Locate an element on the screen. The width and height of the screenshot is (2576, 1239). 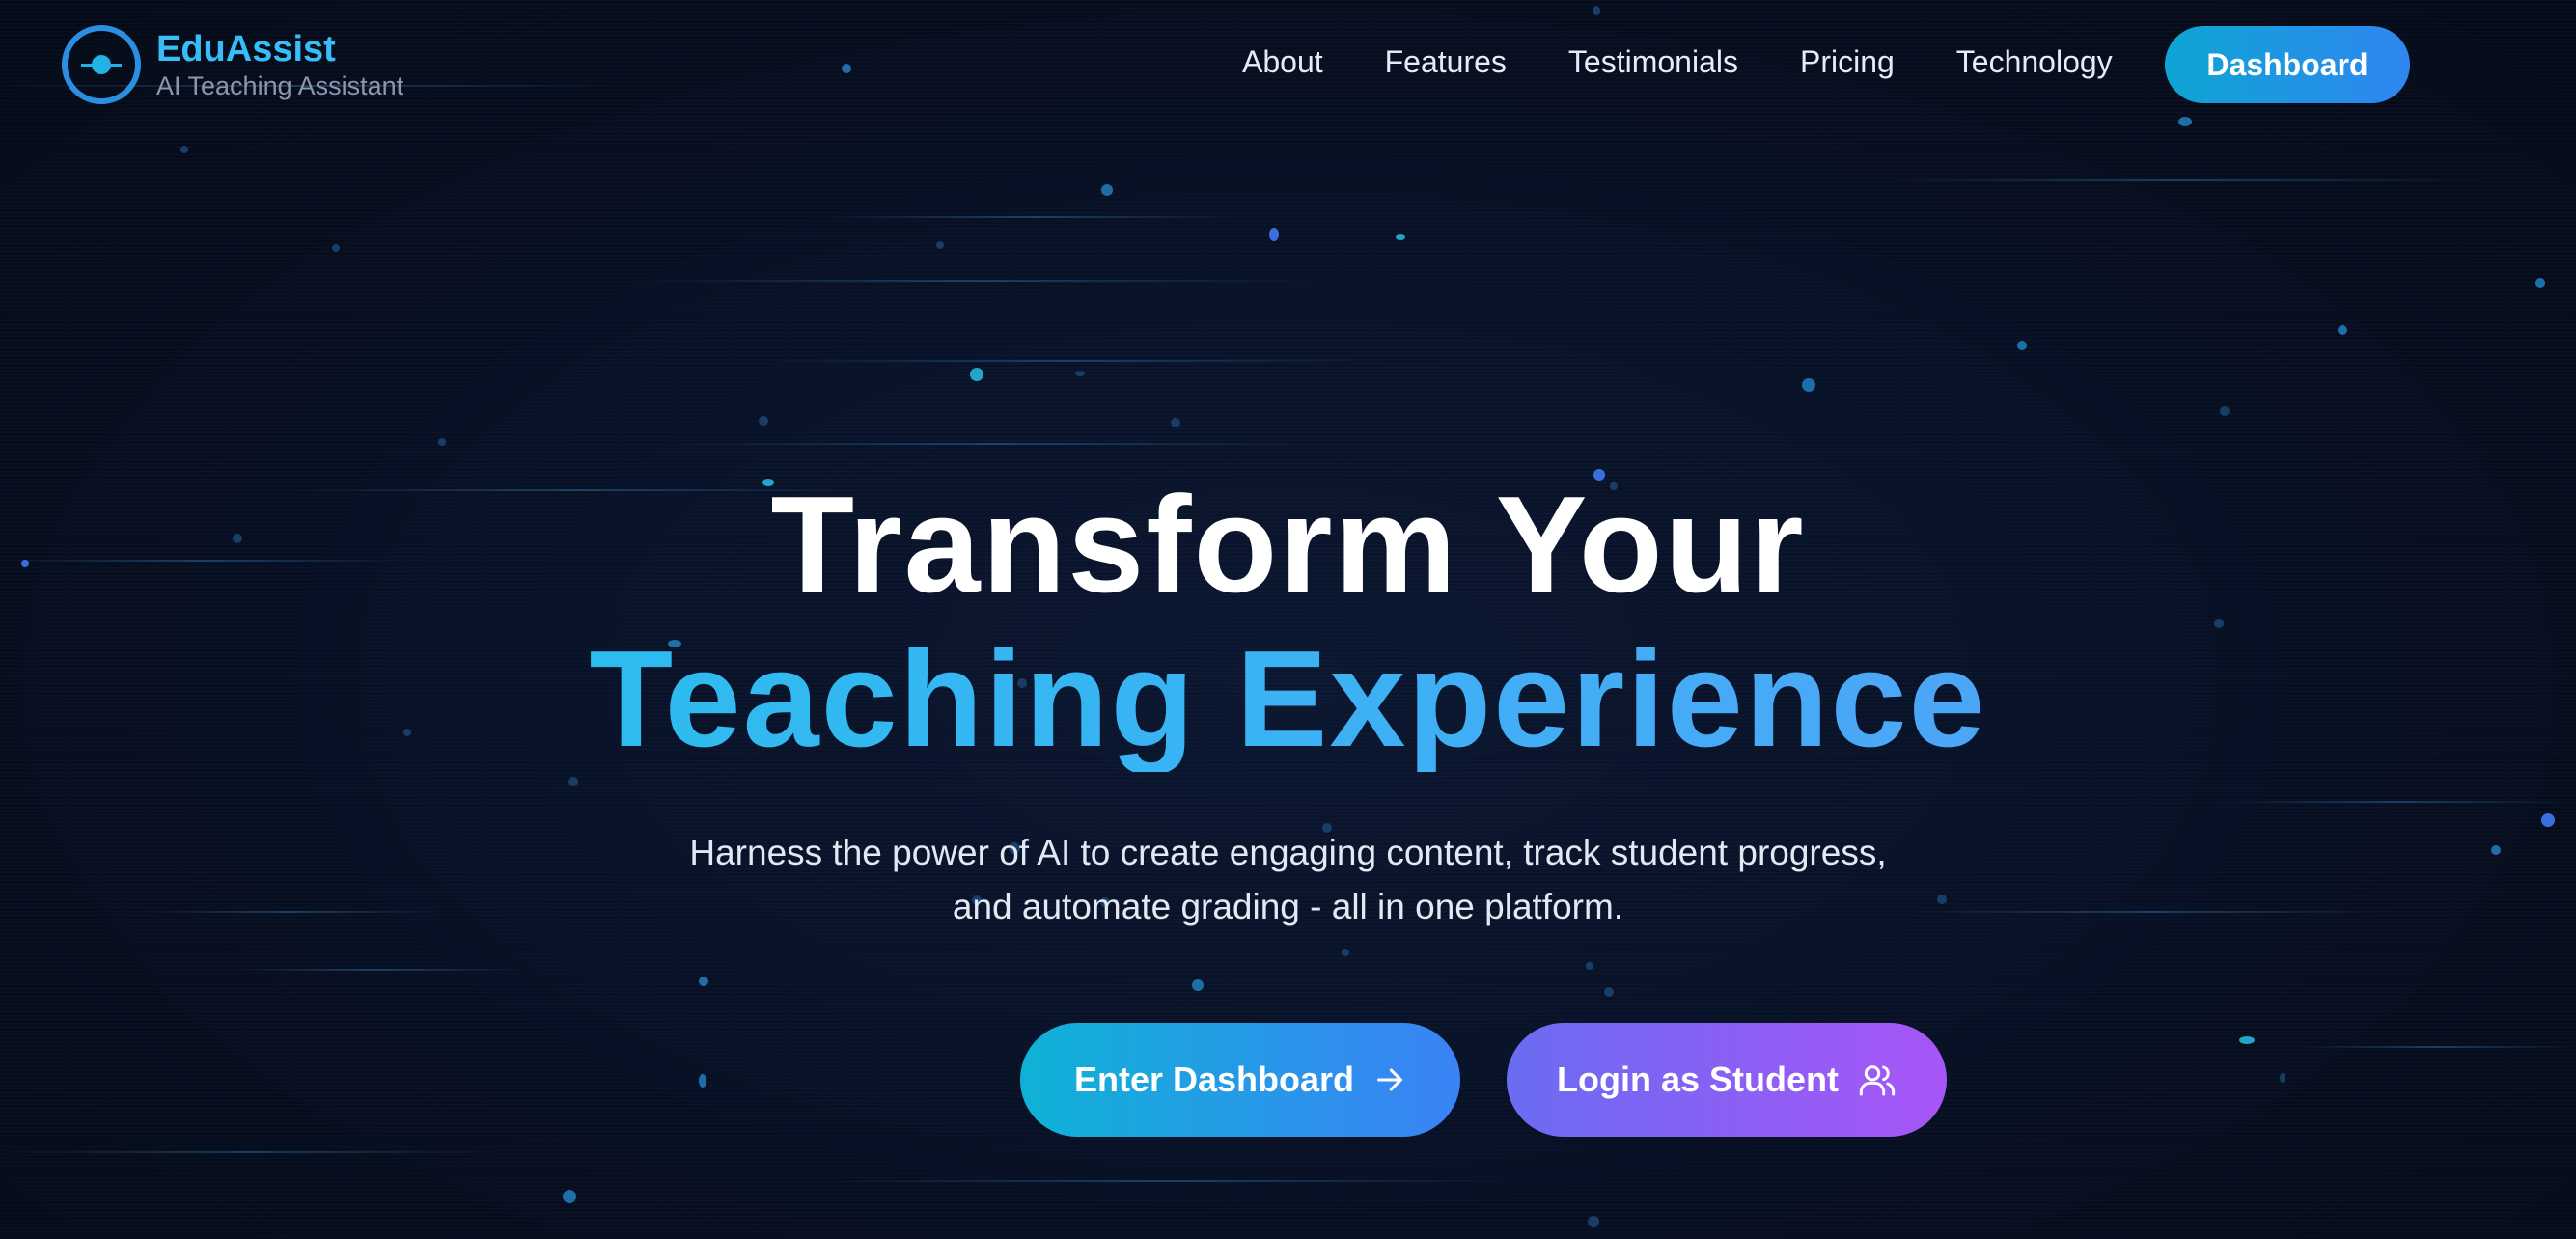
nav-item-about: About is located at coordinates (1282, 62).